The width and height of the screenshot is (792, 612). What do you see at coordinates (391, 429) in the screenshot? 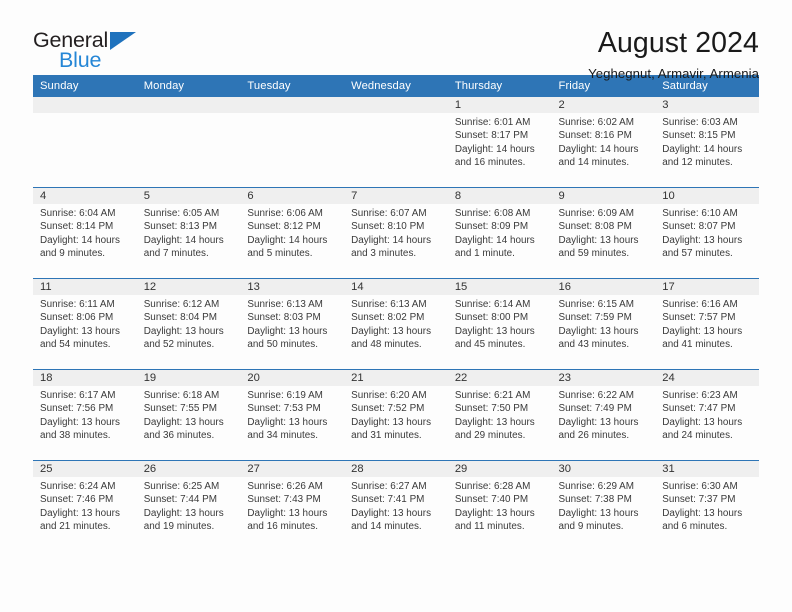
I see `daylight-text: Daylight: 13 hours and 31 minutes.` at bounding box center [391, 429].